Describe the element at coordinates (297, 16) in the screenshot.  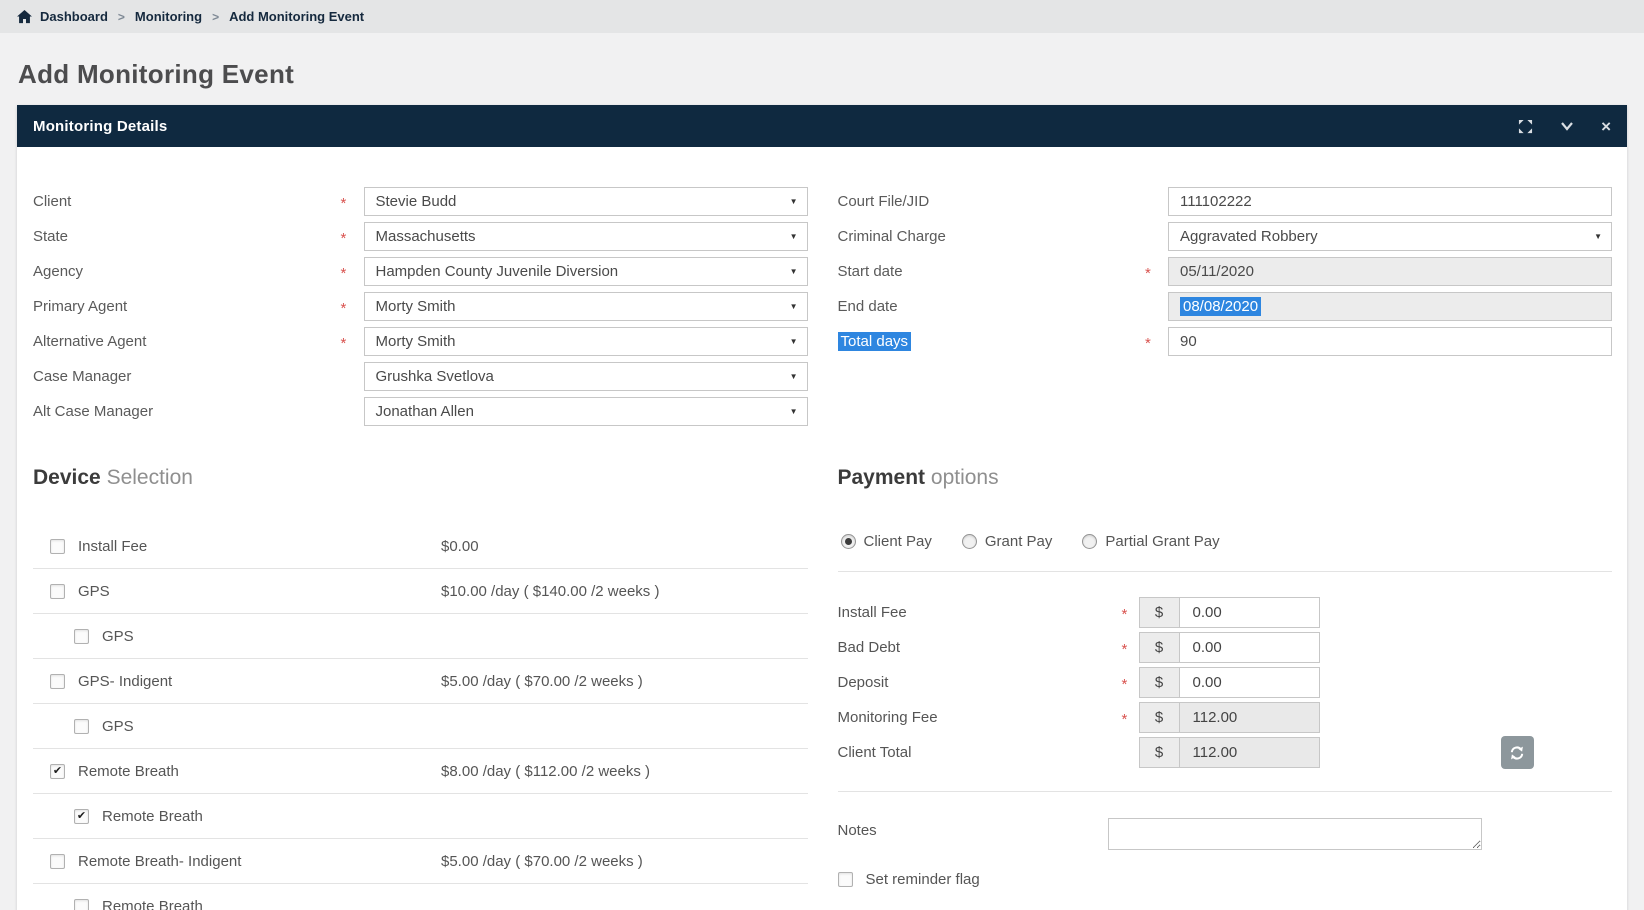
I see `breadcrumb-current: Add Monitoring Event` at that location.